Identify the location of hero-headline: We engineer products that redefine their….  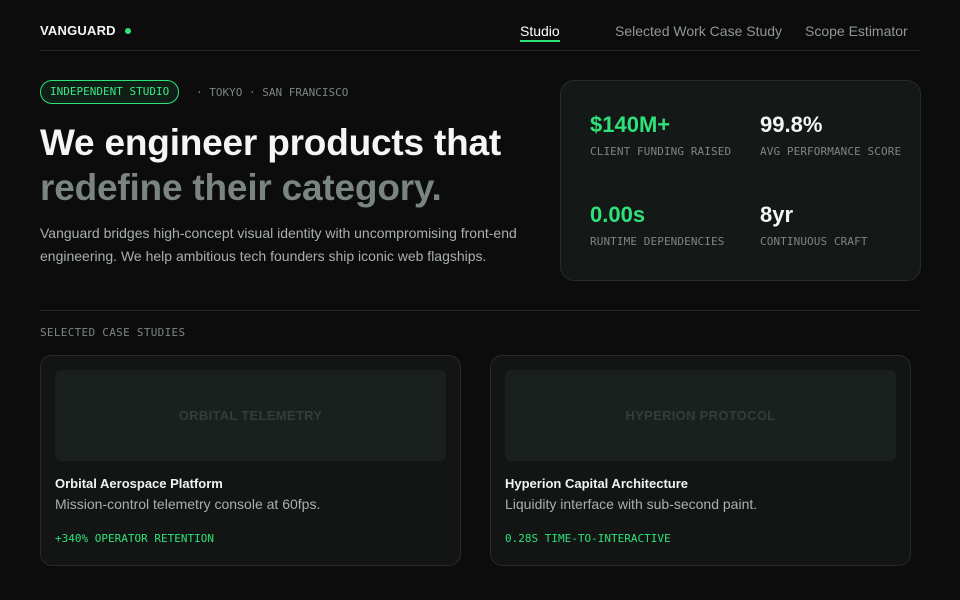
(270, 165).